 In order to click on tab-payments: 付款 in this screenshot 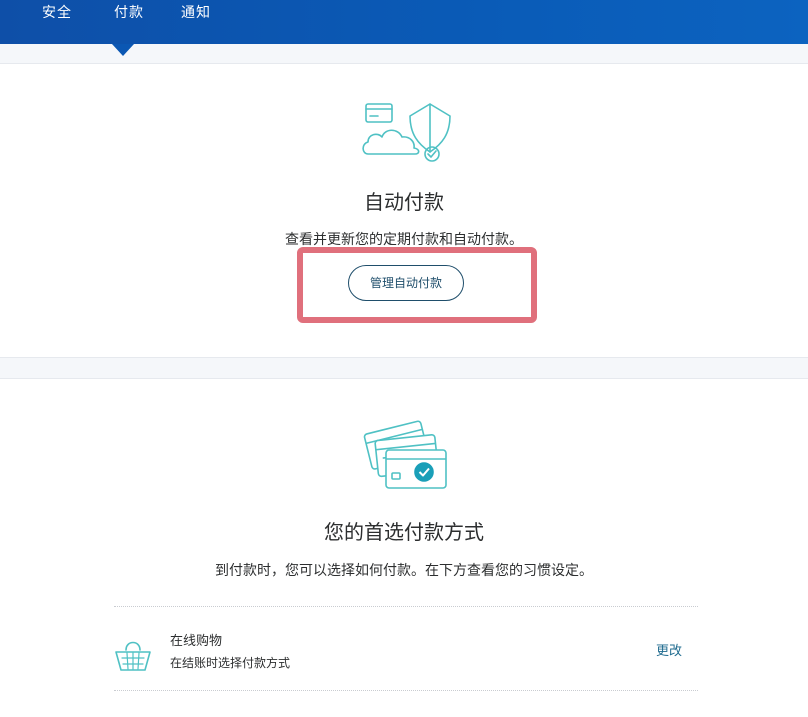, I will do `click(129, 13)`.